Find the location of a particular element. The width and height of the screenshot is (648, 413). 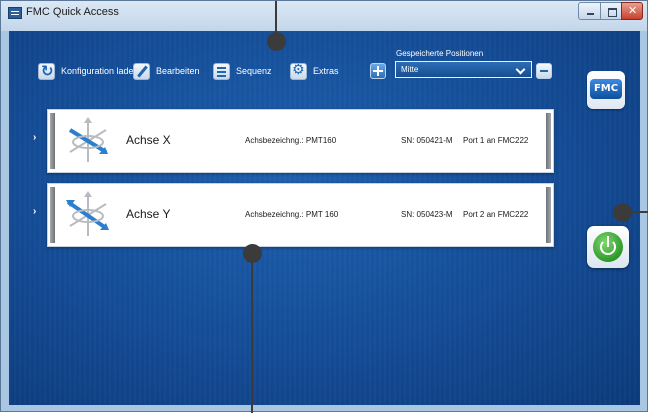

load-config-button: Konfiguration laden is located at coordinates (88, 71).